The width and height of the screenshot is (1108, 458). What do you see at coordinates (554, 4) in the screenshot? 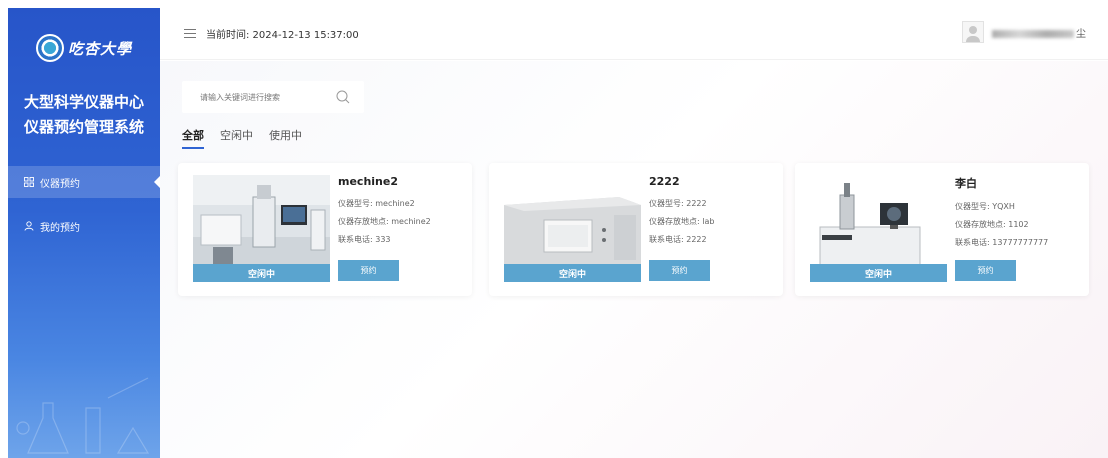
I see `top-strip` at bounding box center [554, 4].